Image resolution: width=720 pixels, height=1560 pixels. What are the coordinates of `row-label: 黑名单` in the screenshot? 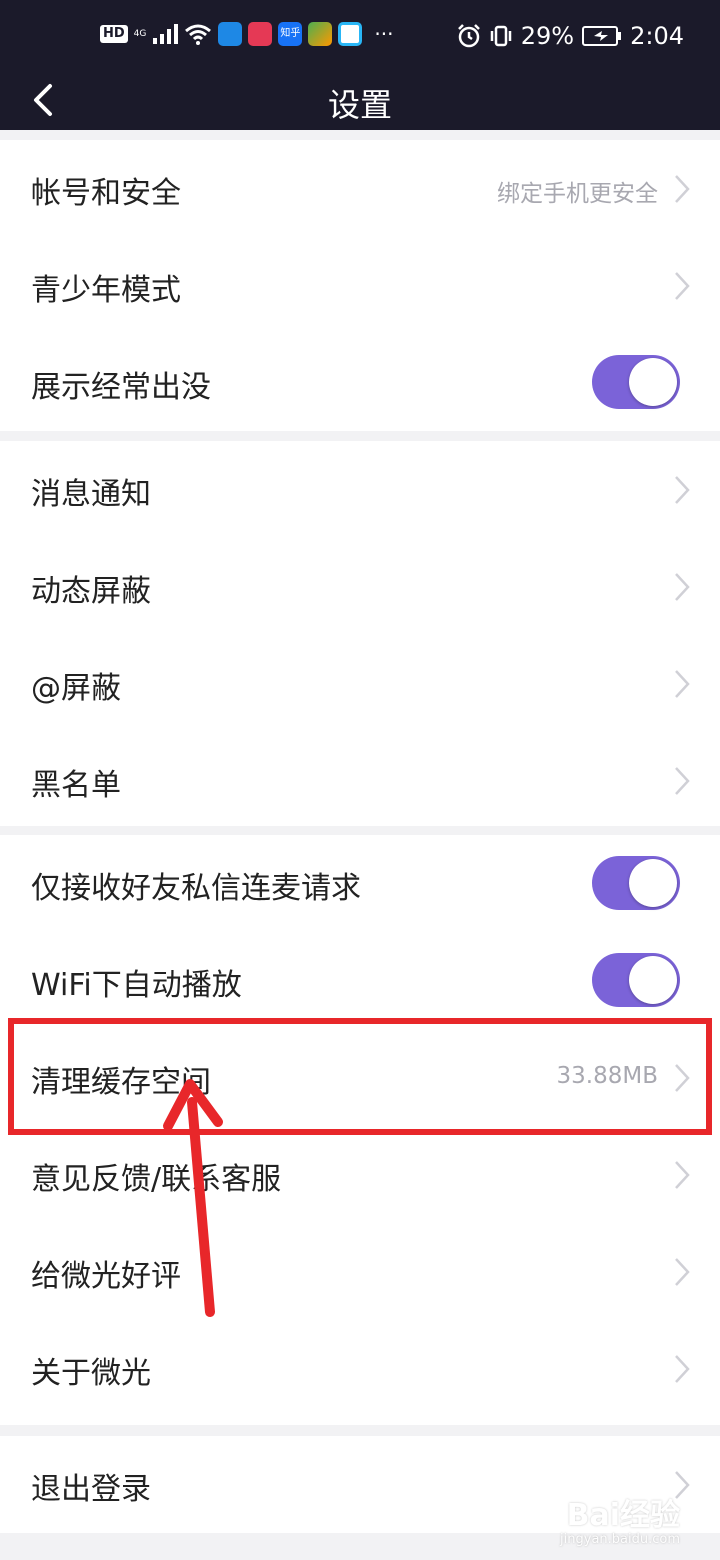 It's located at (76, 785).